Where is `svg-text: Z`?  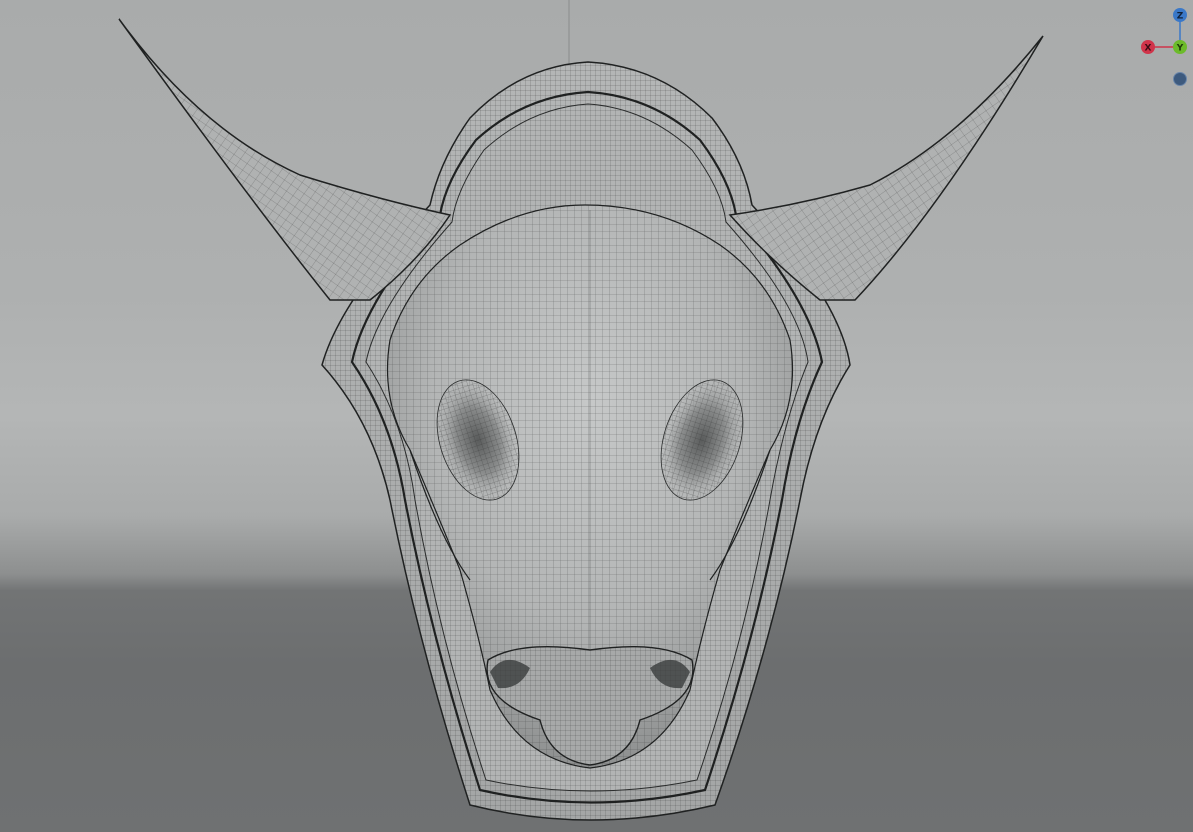
svg-text: Z is located at coordinates (1180, 17).